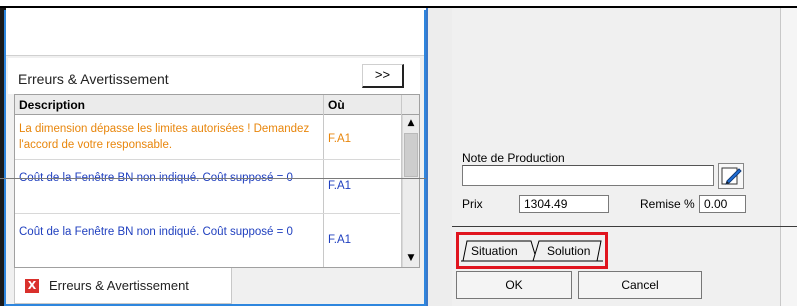 Image resolution: width=797 pixels, height=306 pixels. Describe the element at coordinates (564, 204) in the screenshot. I see `prix-field: 1304.49` at that location.